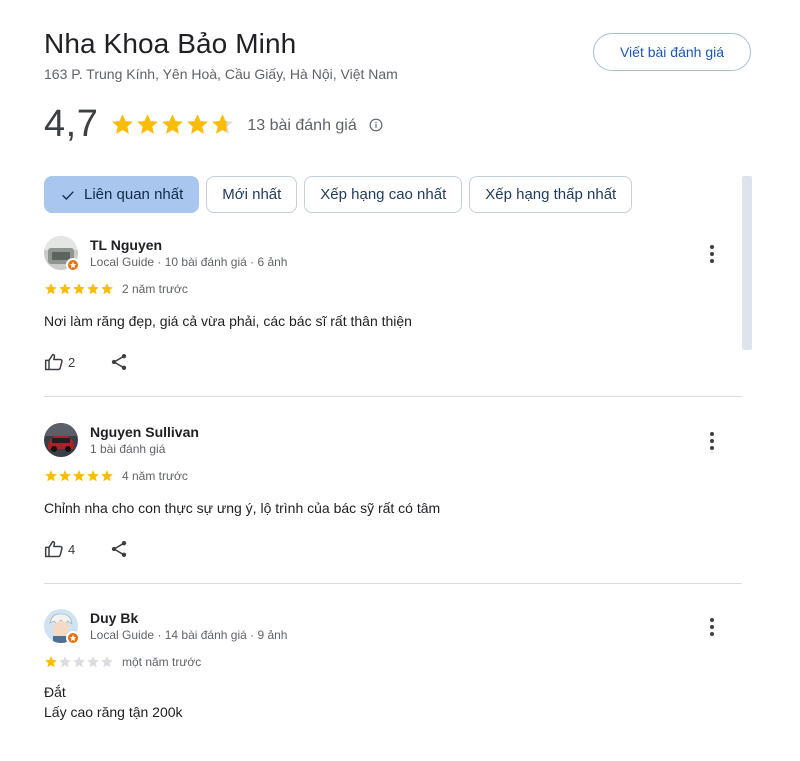 Image resolution: width=800 pixels, height=761 pixels. Describe the element at coordinates (162, 662) in the screenshot. I see `review-time: một năm trước` at that location.